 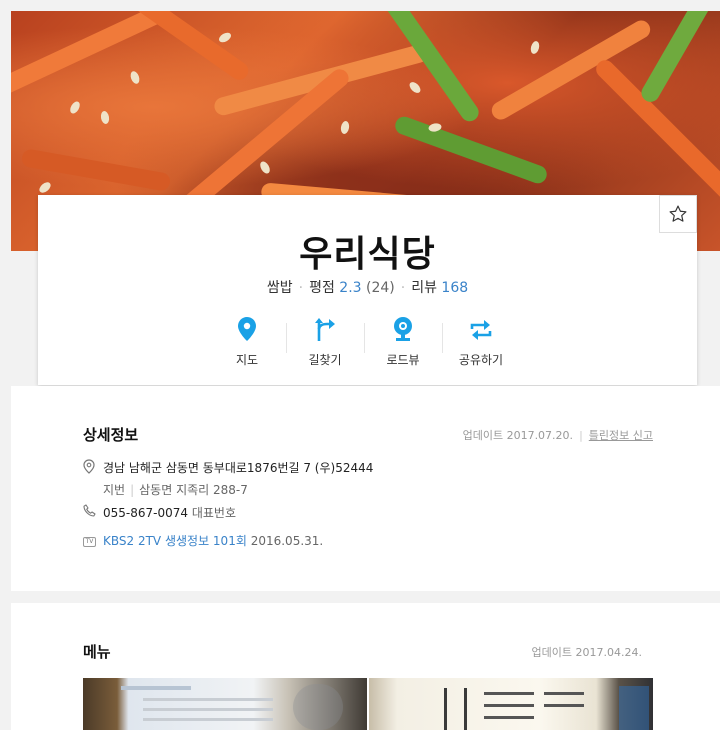 I want to click on phone-icon, so click(x=89, y=510).